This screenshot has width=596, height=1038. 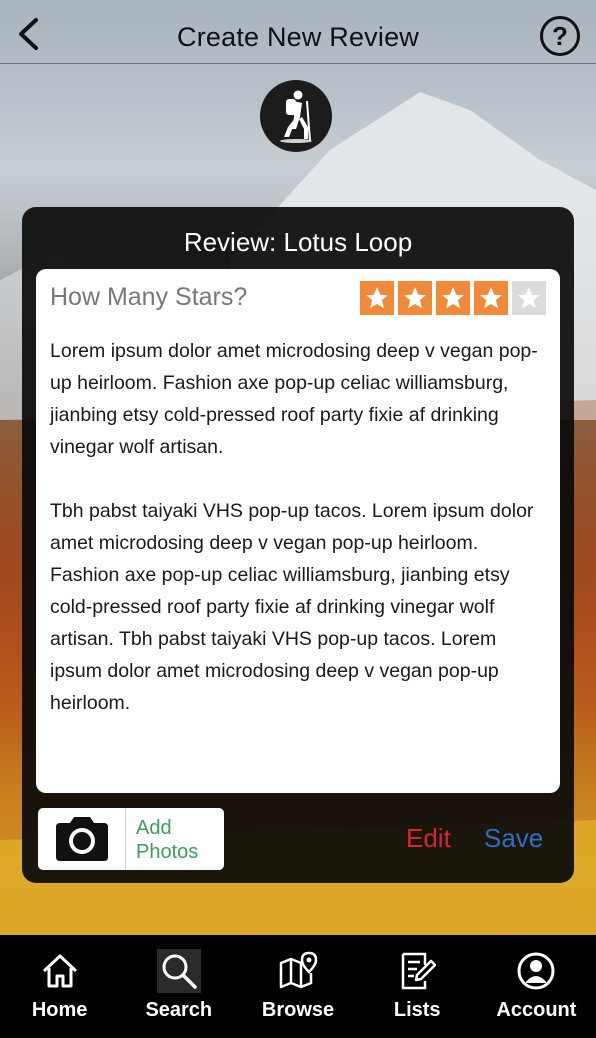 I want to click on search-icon, so click(x=179, y=971).